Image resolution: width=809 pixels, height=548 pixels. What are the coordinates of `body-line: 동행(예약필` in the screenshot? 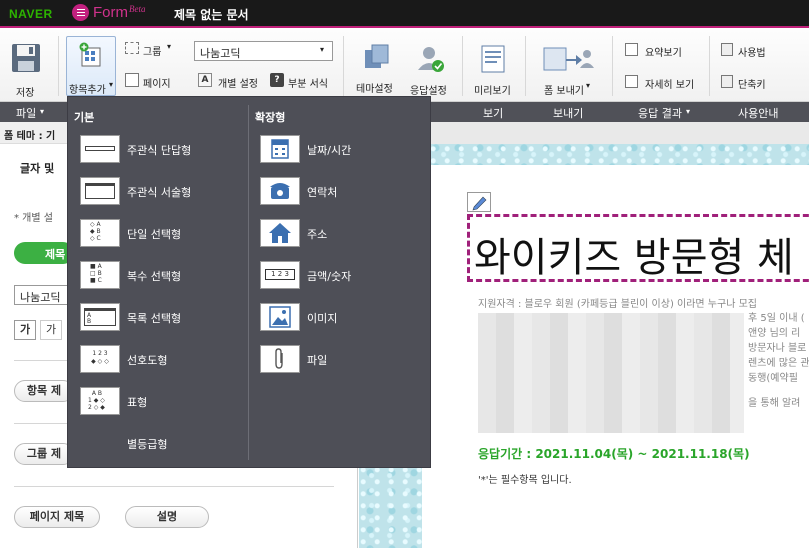 It's located at (773, 378).